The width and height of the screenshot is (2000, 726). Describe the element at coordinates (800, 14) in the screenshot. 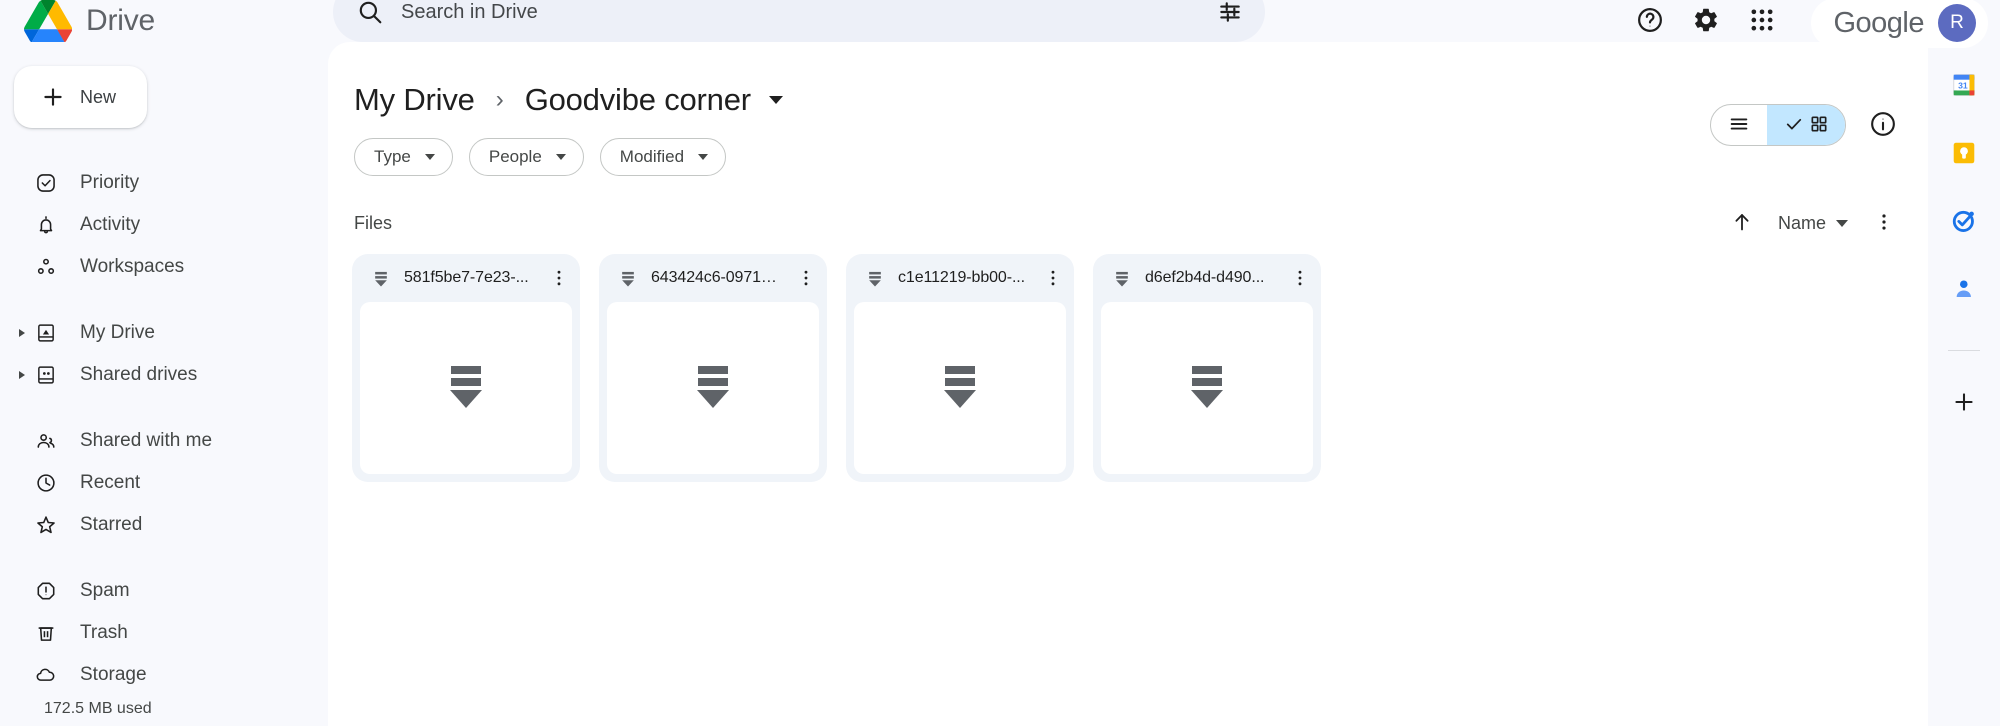

I see `search-input` at that location.